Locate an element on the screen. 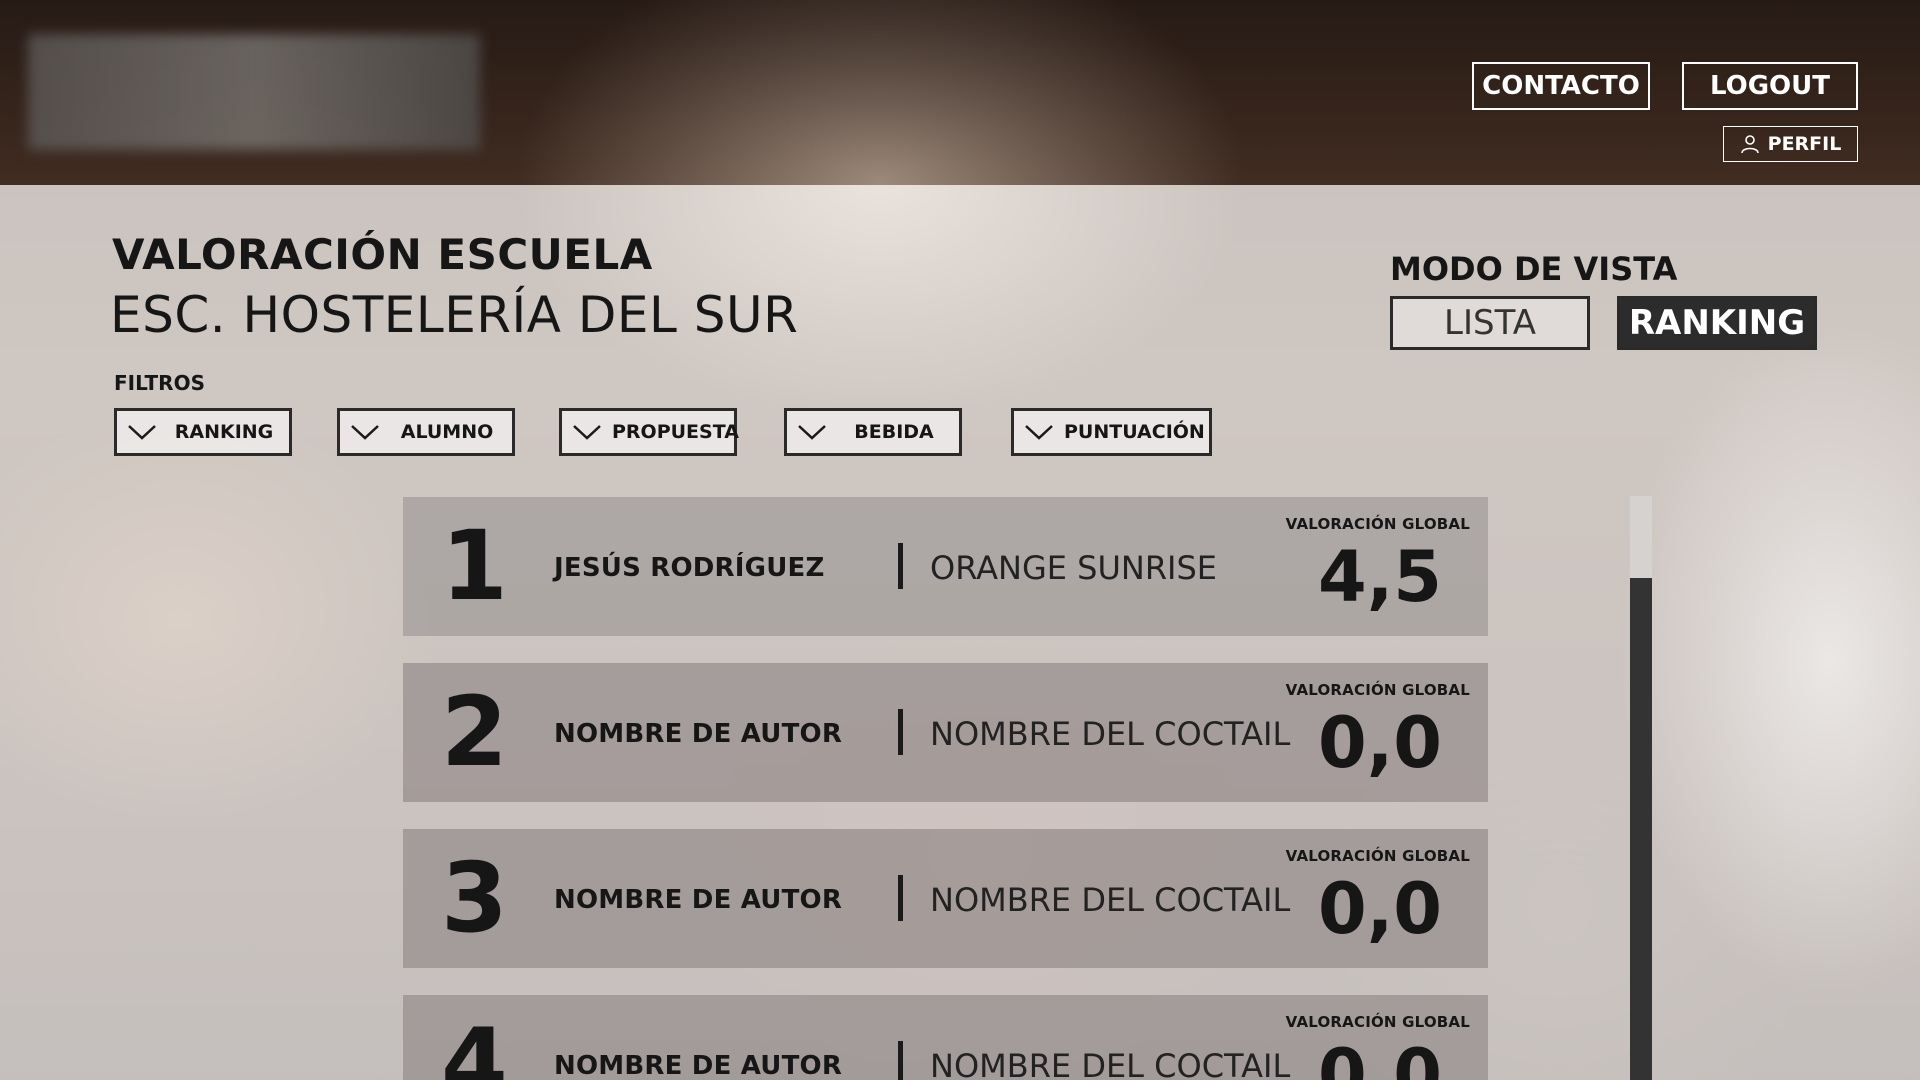 This screenshot has width=1920, height=1080. rank-number: 3 is located at coordinates (474, 898).